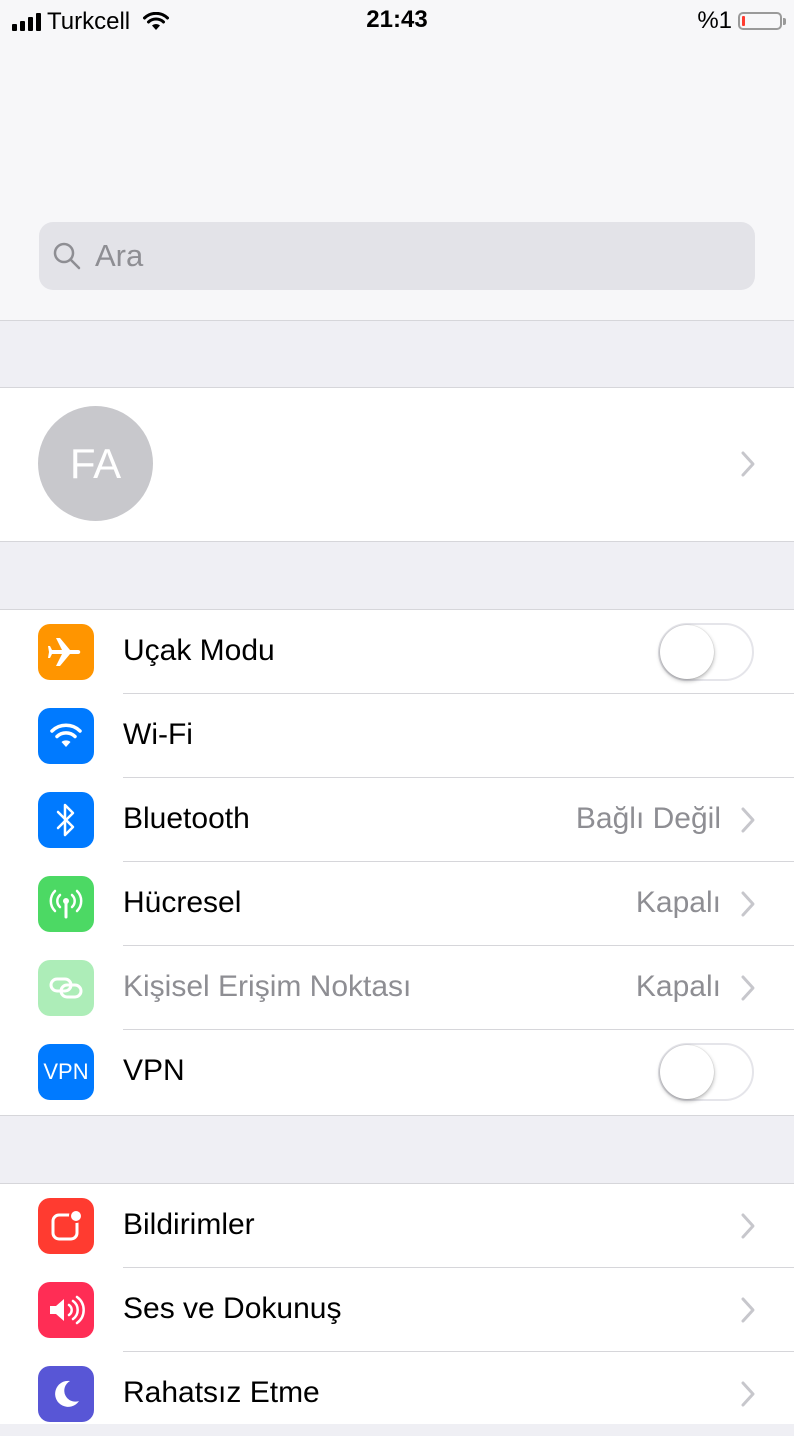 This screenshot has height=1436, width=794. I want to click on settings-row-do-not-disturb: Rahatsız Etme, so click(397, 1394).